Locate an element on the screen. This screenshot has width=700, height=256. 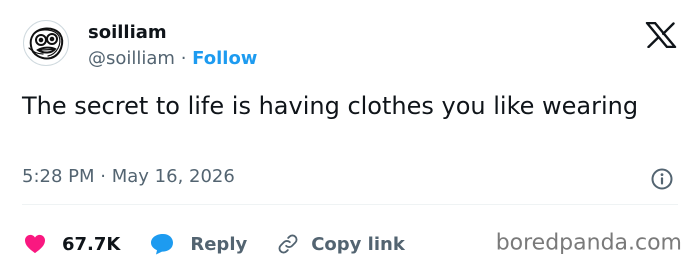
follow-button: Follow is located at coordinates (224, 58).